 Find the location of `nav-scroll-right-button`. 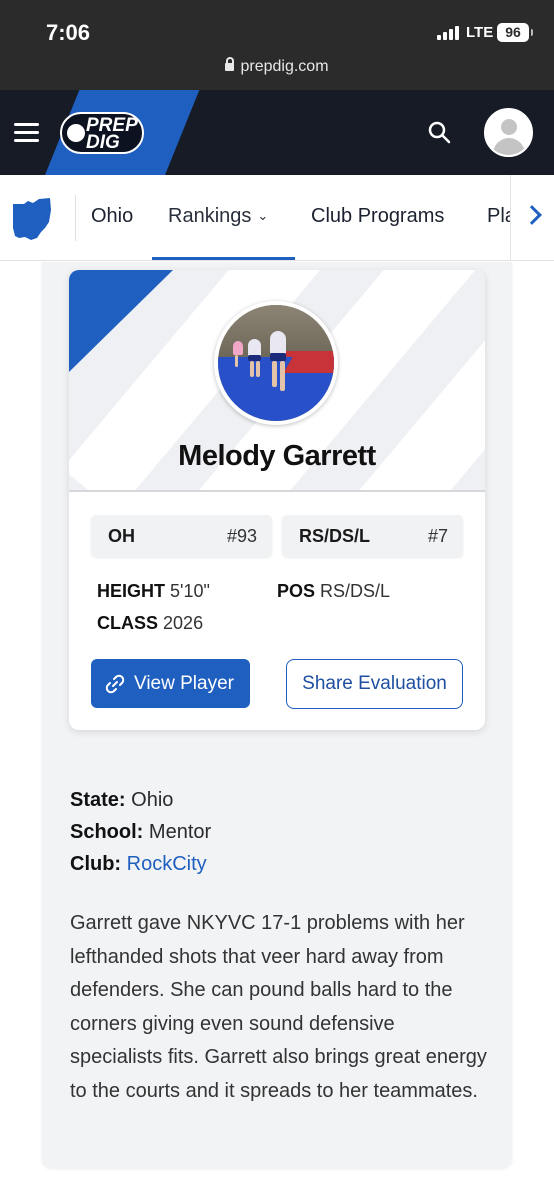

nav-scroll-right-button is located at coordinates (532, 217).